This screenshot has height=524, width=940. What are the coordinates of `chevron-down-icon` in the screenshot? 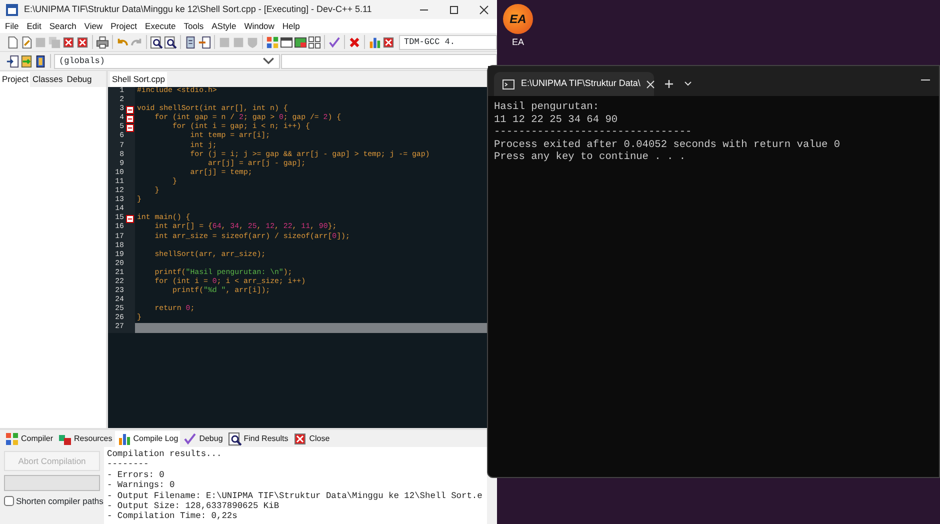 It's located at (688, 84).